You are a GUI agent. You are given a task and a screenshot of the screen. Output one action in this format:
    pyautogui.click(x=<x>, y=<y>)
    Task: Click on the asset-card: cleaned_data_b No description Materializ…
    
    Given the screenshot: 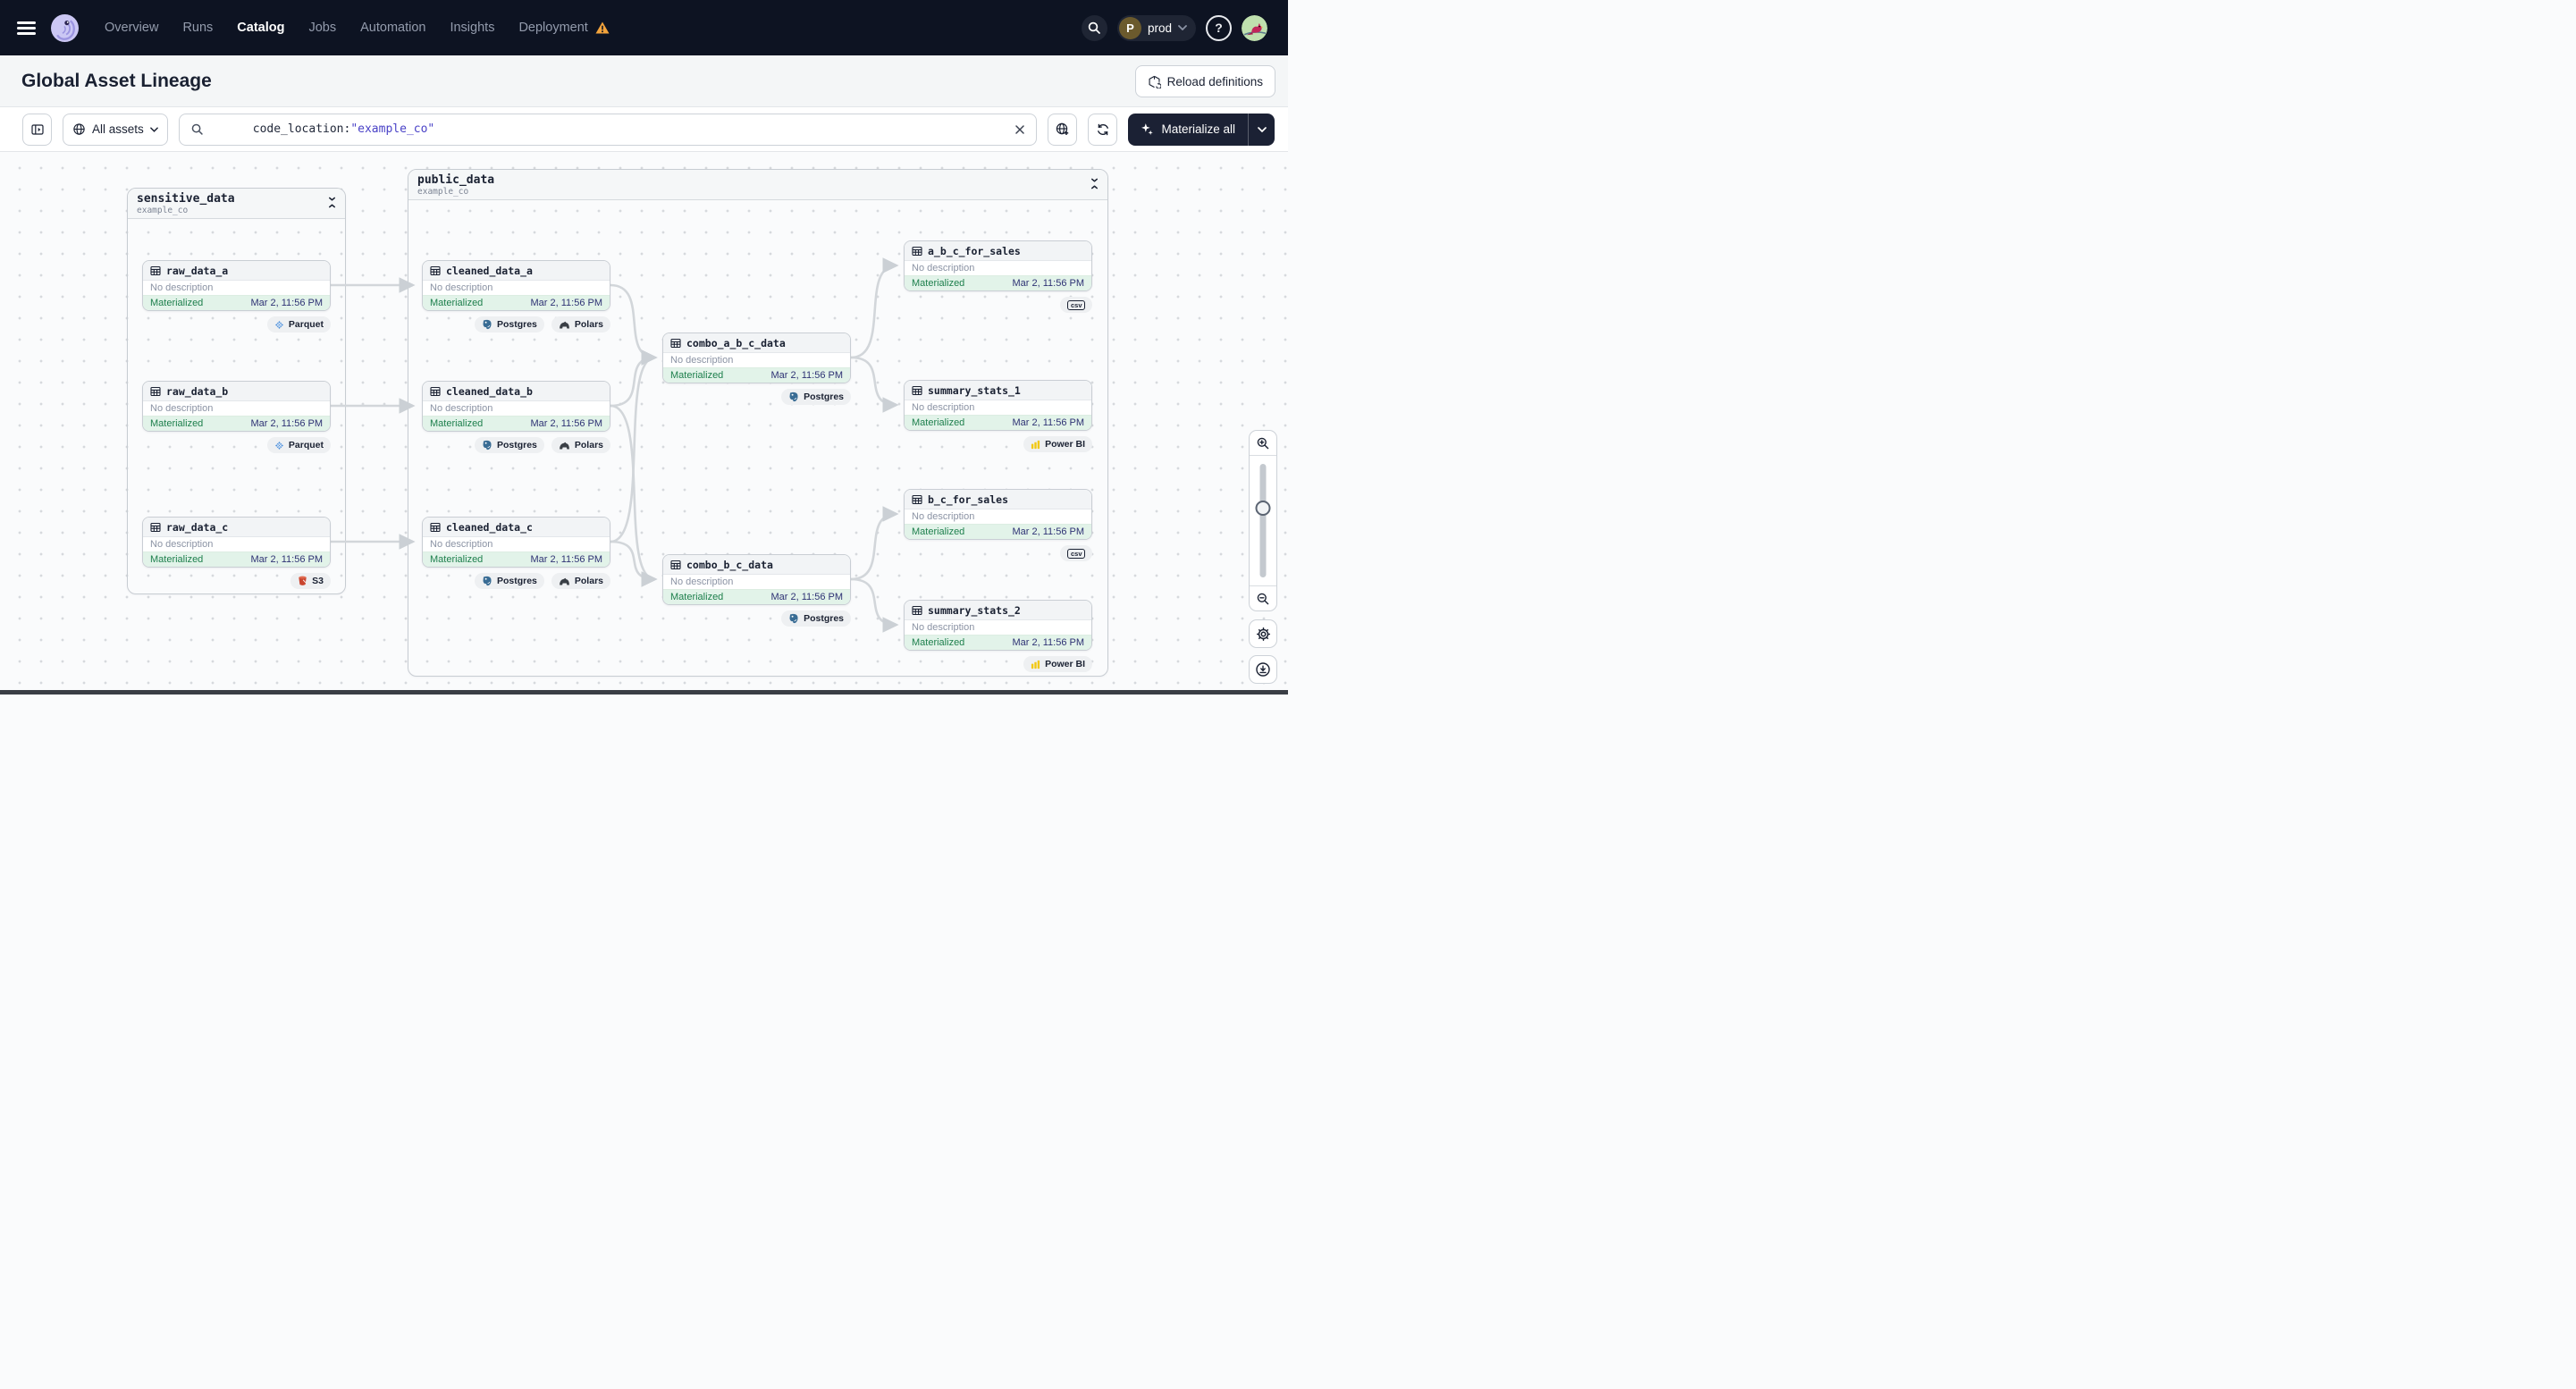 What is the action you would take?
    pyautogui.click(x=516, y=406)
    